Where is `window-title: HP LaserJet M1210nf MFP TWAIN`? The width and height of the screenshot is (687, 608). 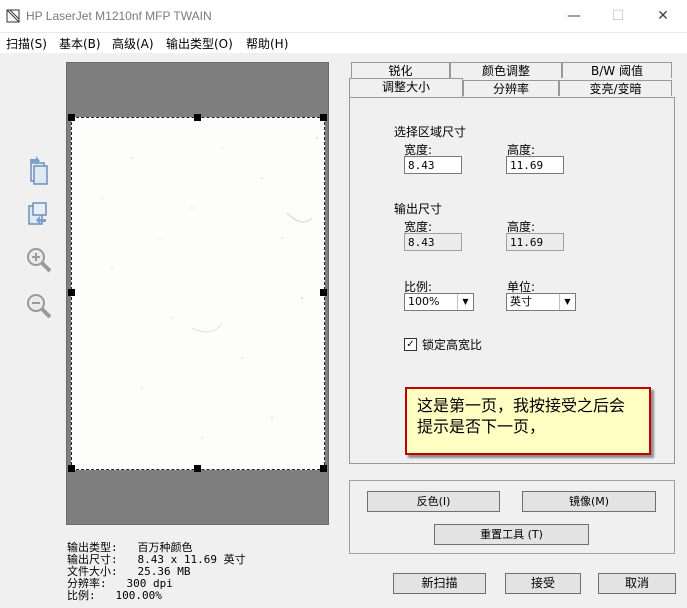
window-title: HP LaserJet M1210nf MFP TWAIN is located at coordinates (119, 16).